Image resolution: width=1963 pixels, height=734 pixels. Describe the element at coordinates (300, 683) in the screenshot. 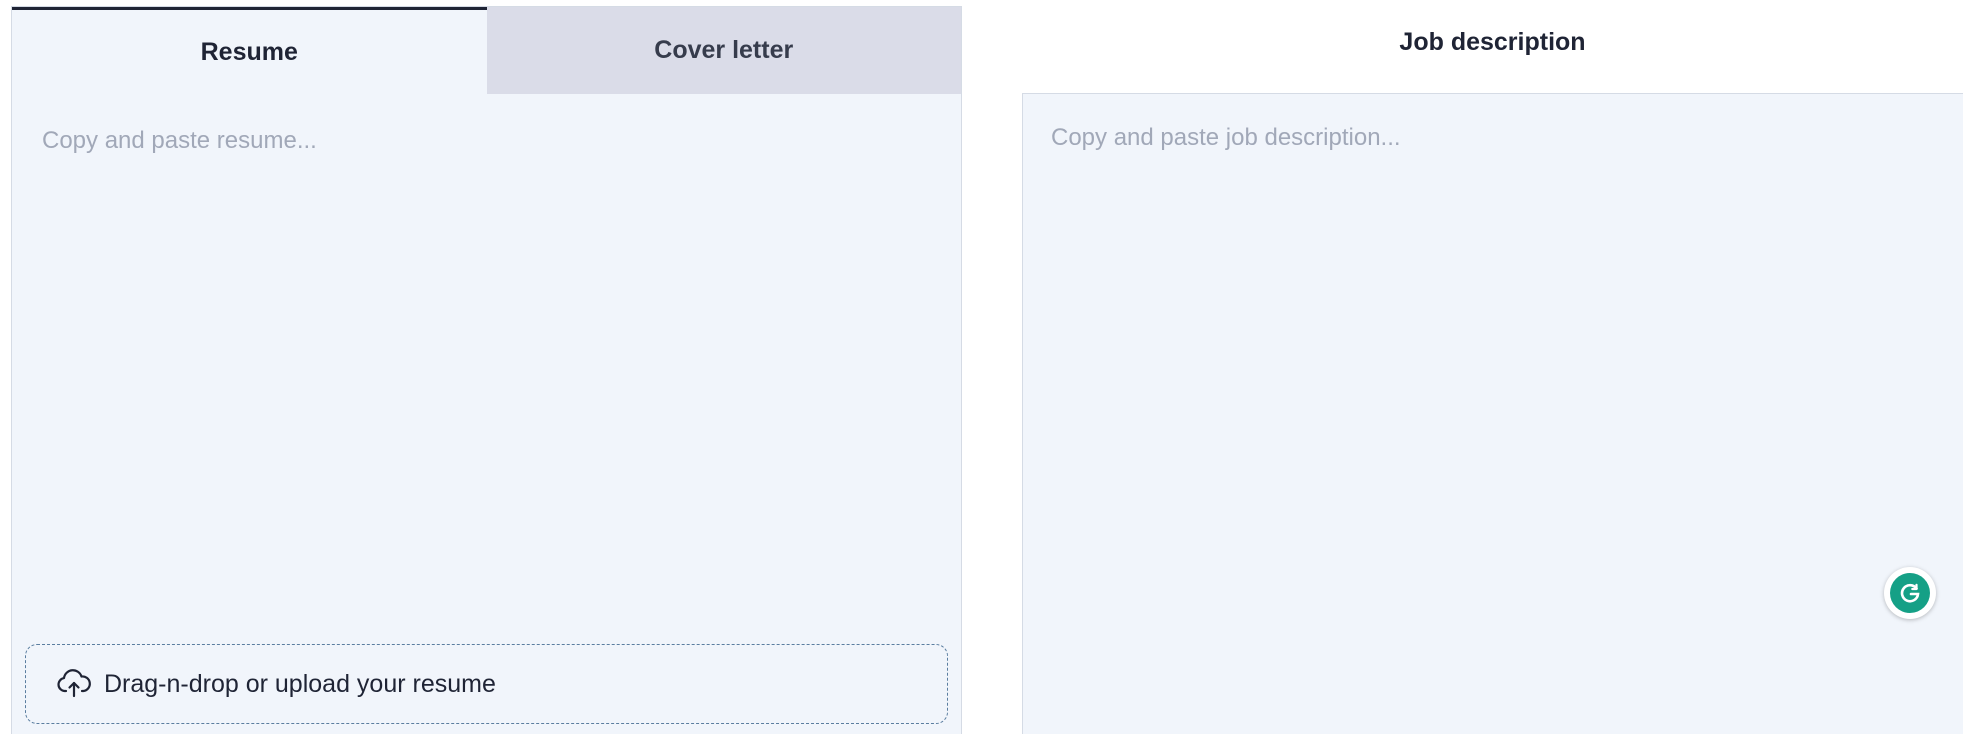

I see `upload-label: Drag-n-drop or upload your resume` at that location.